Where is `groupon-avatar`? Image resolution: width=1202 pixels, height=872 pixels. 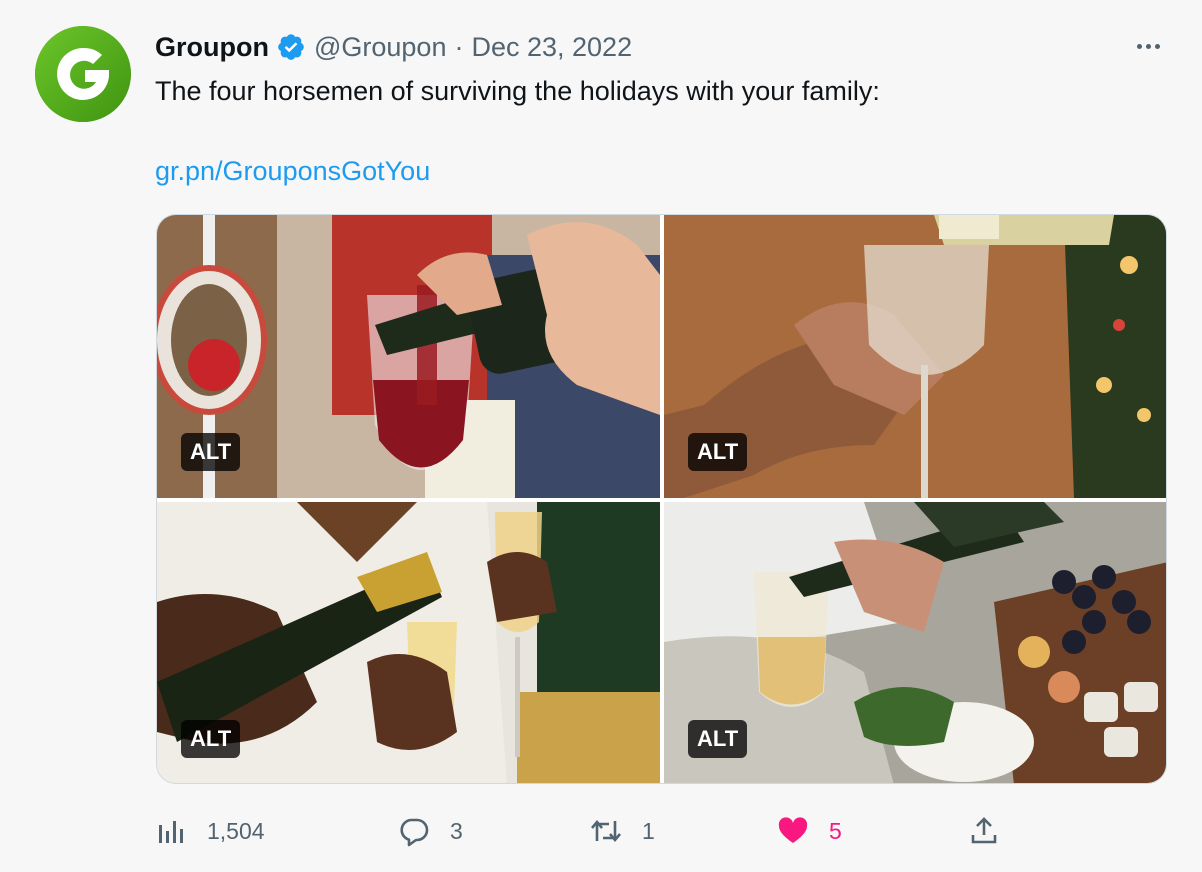
groupon-avatar is located at coordinates (83, 74).